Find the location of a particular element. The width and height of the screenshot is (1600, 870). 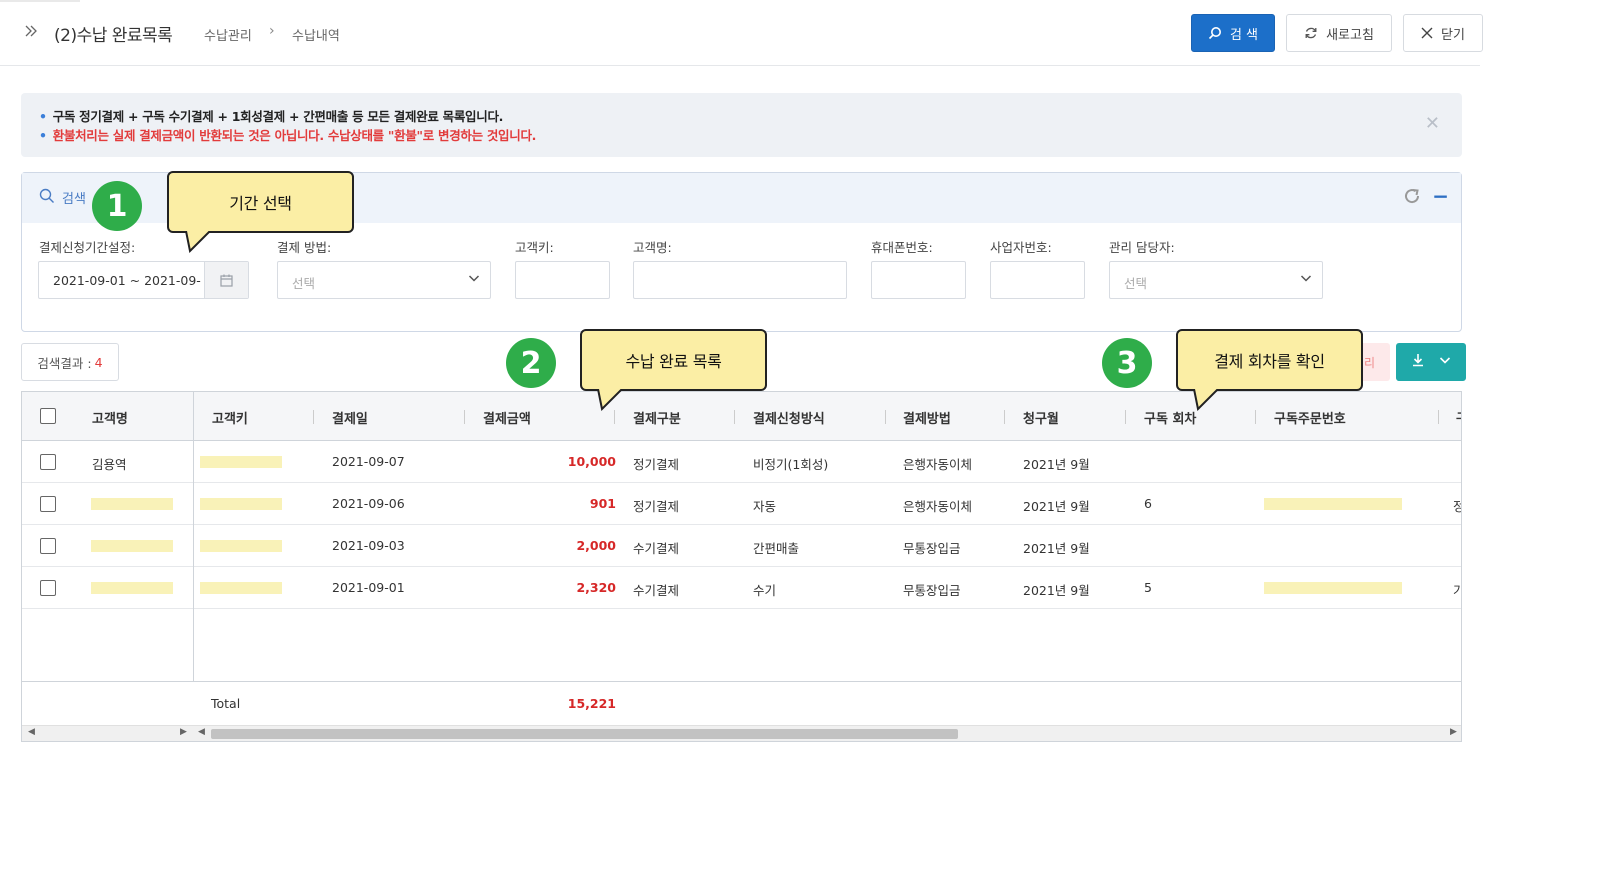

search-button: 검 색 is located at coordinates (1233, 33).